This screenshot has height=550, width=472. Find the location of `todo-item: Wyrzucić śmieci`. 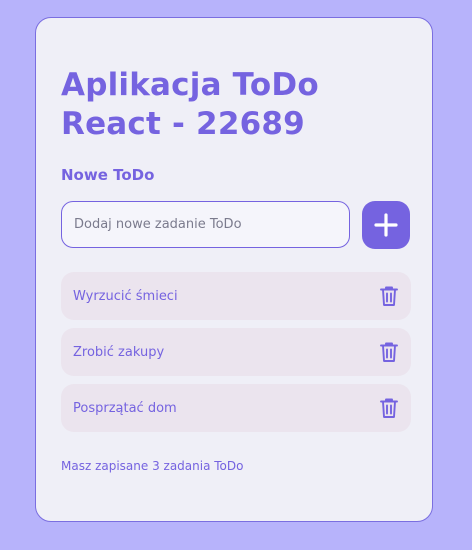

todo-item: Wyrzucić śmieci is located at coordinates (236, 296).